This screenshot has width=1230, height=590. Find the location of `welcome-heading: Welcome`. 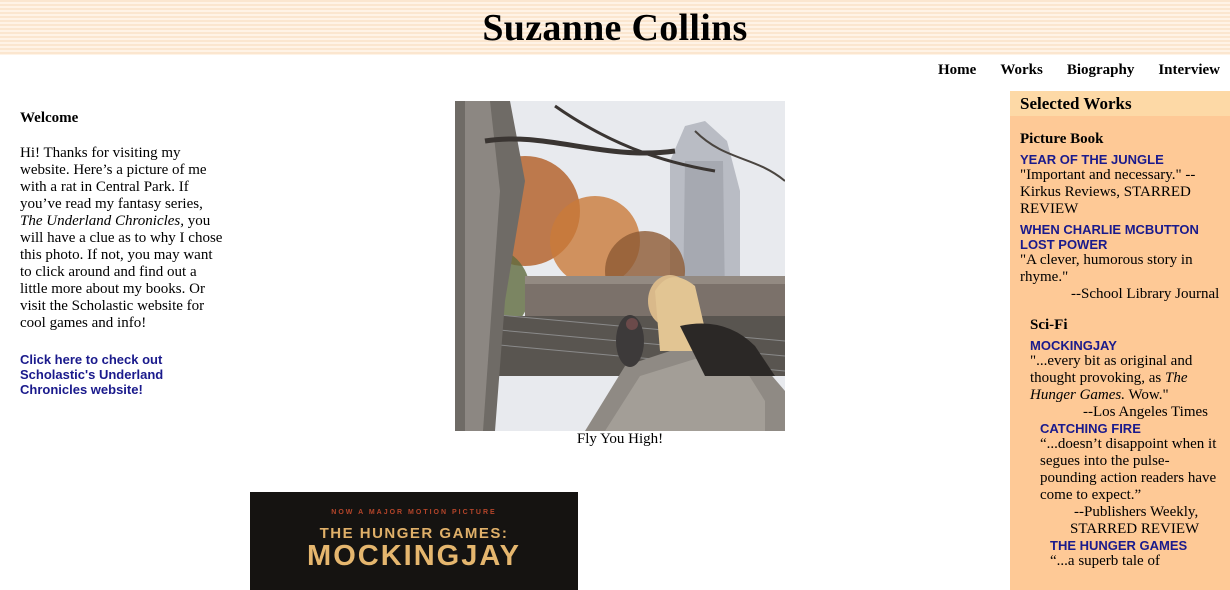

welcome-heading: Welcome is located at coordinates (49, 118).